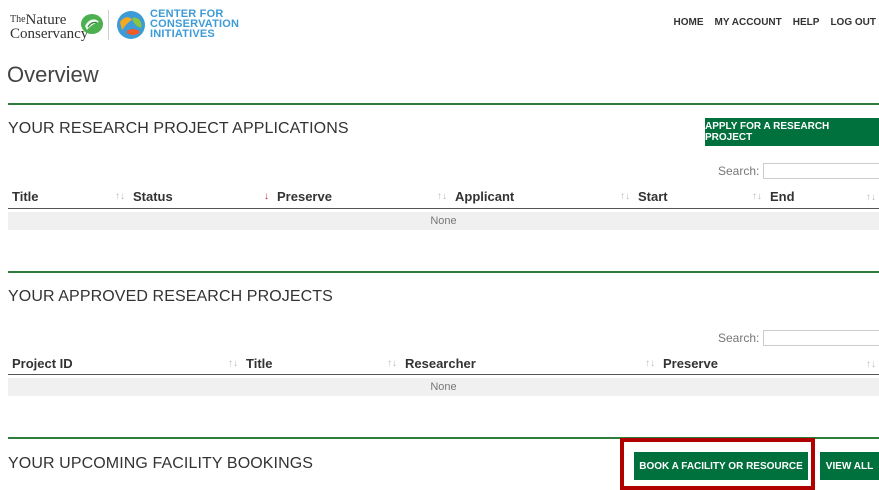 This screenshot has width=879, height=490. What do you see at coordinates (49, 27) in the screenshot?
I see `tnc-logo-text: TheNature Conservancy` at bounding box center [49, 27].